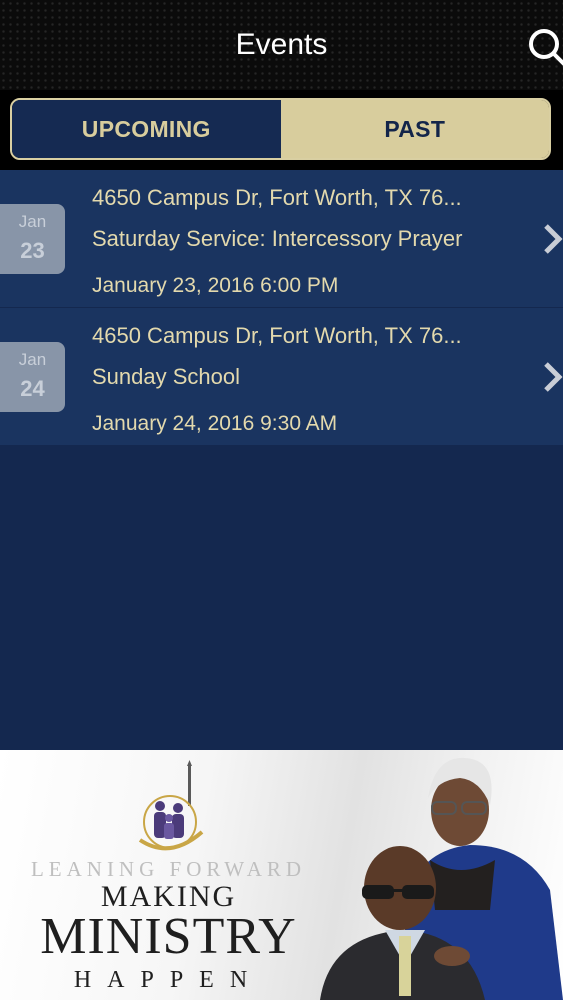 This screenshot has height=1000, width=563. I want to click on event-datetime: January 24, 2016 9:30 AM, so click(215, 423).